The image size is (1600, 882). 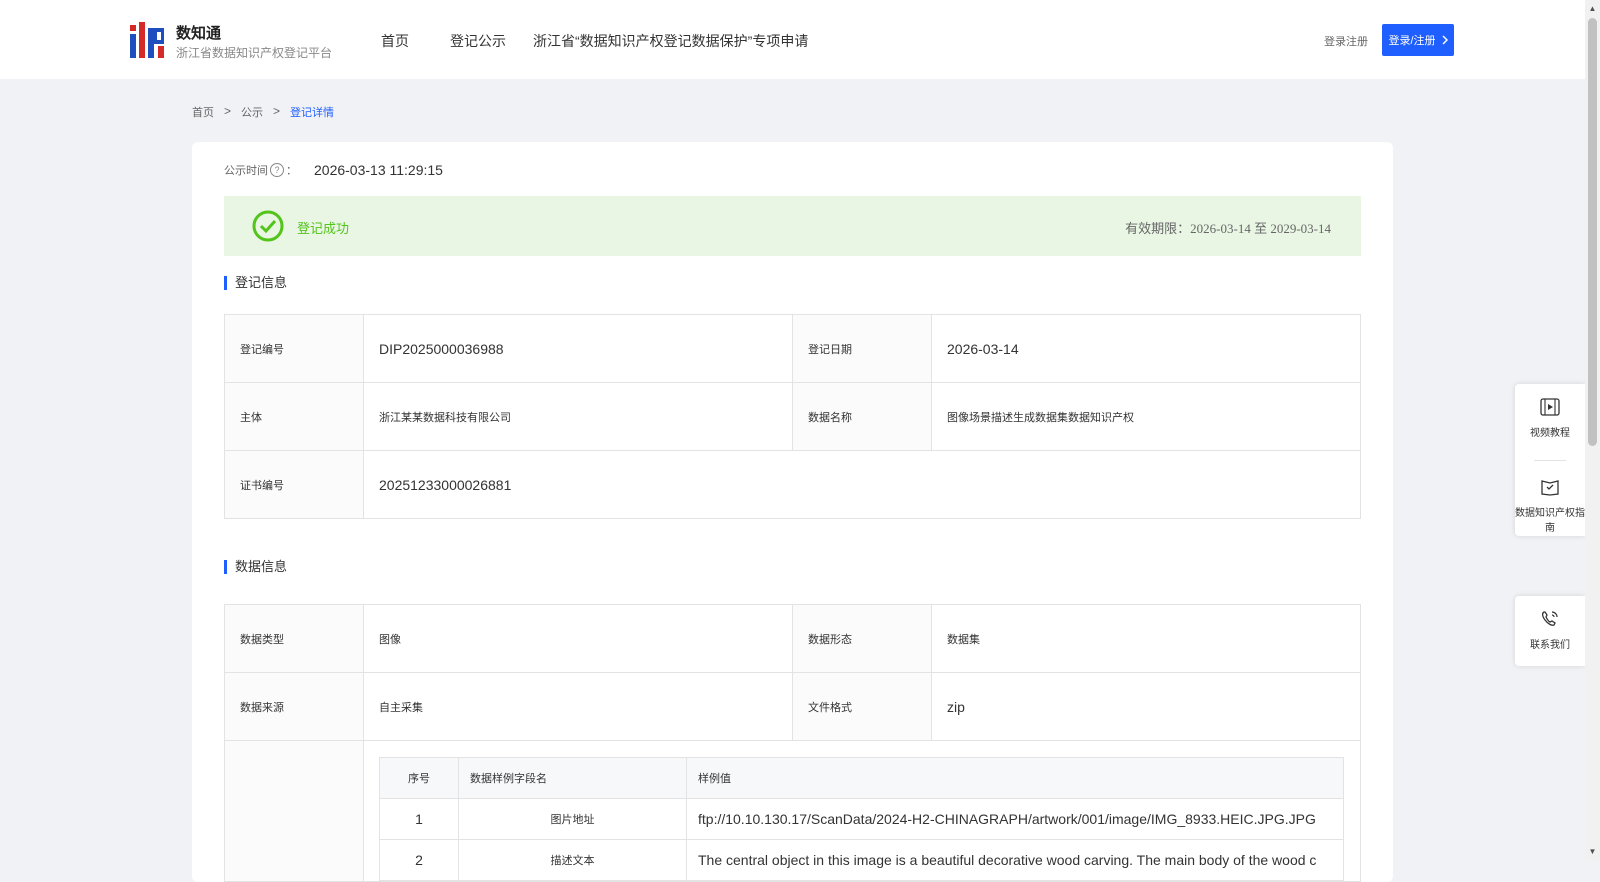 I want to click on cell-key: 证书编号, so click(x=294, y=484).